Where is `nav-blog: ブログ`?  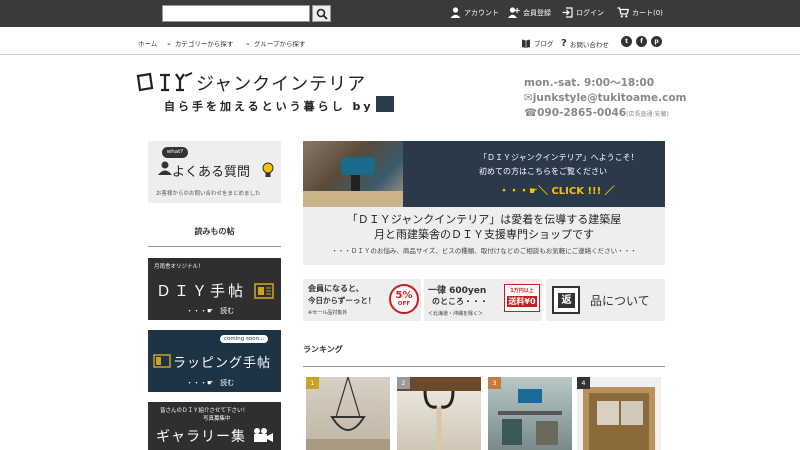 nav-blog: ブログ is located at coordinates (537, 43).